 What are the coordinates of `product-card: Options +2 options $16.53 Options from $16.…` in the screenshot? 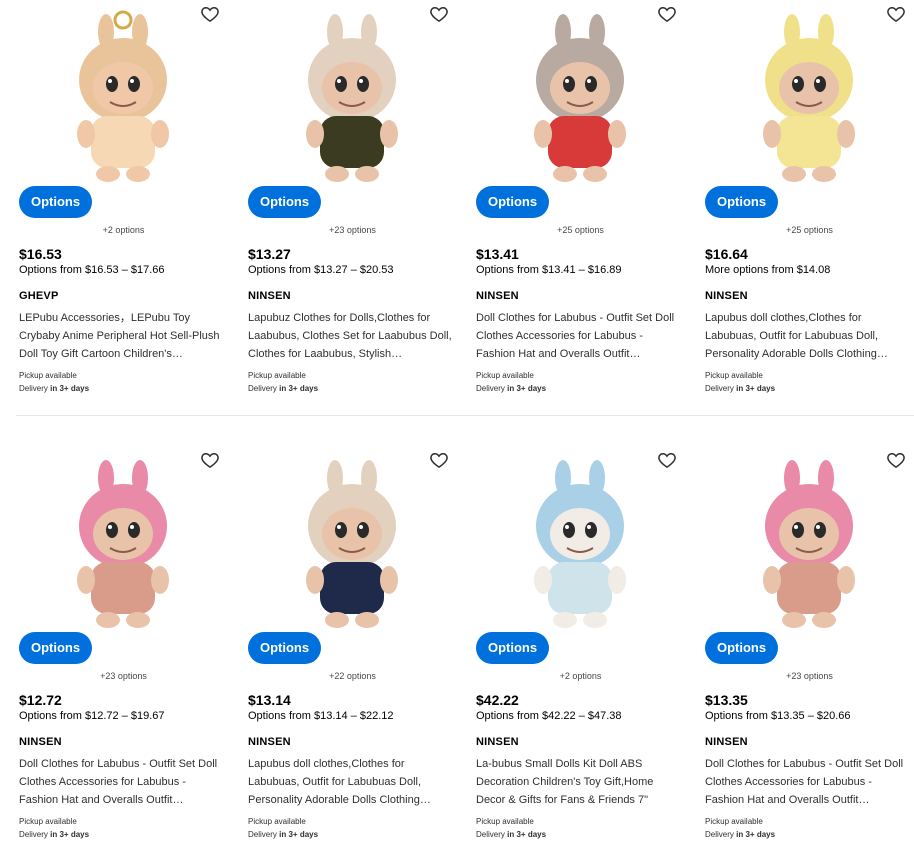 It's located at (114, 208).